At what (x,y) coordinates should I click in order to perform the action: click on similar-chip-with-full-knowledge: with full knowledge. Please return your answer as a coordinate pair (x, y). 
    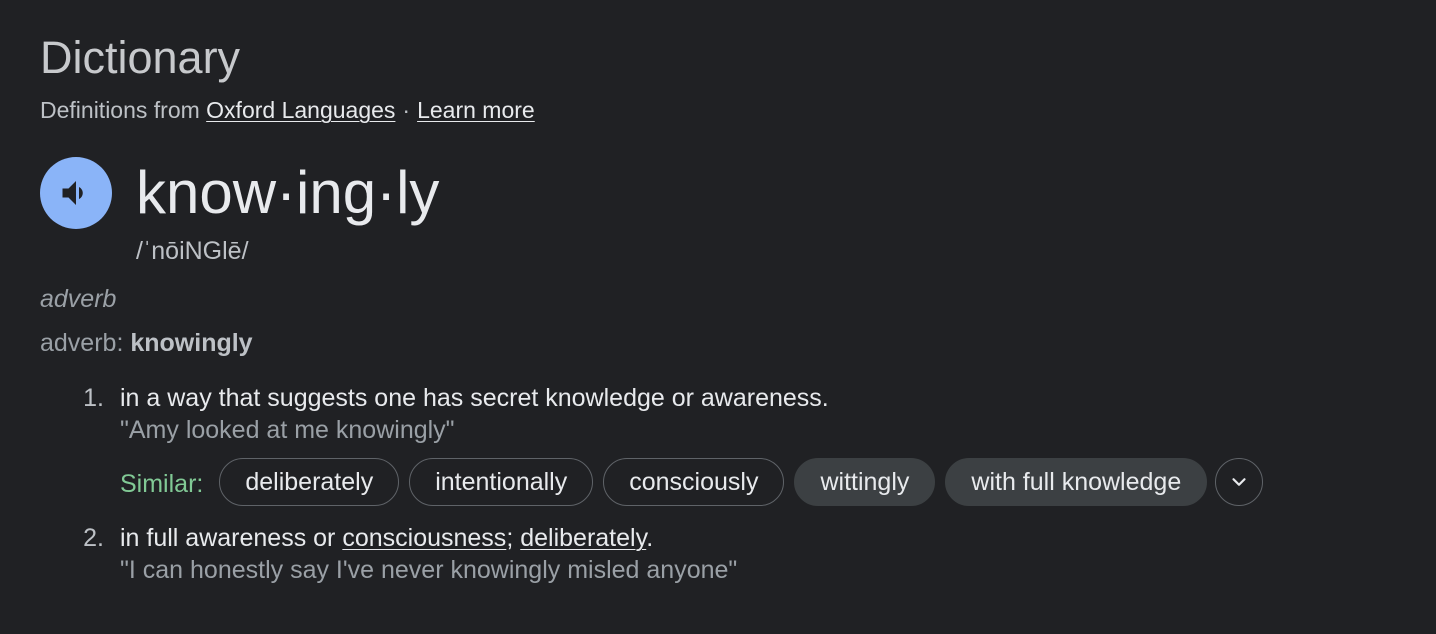
    Looking at the image, I should click on (1076, 482).